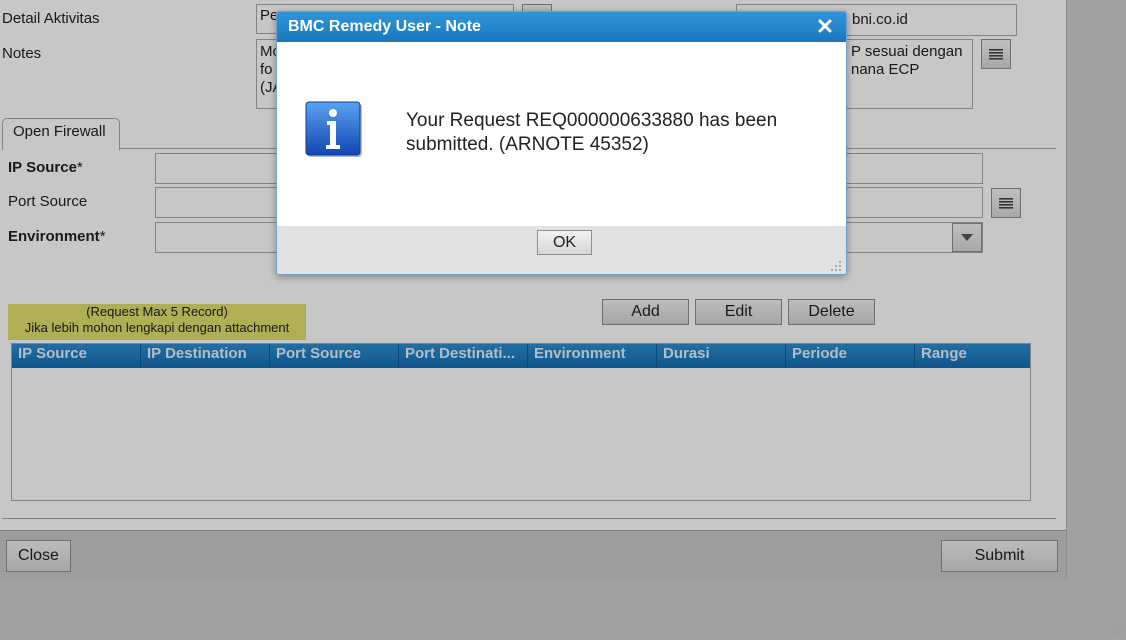 This screenshot has height=640, width=1126. I want to click on dialog-close-button, so click(825, 26).